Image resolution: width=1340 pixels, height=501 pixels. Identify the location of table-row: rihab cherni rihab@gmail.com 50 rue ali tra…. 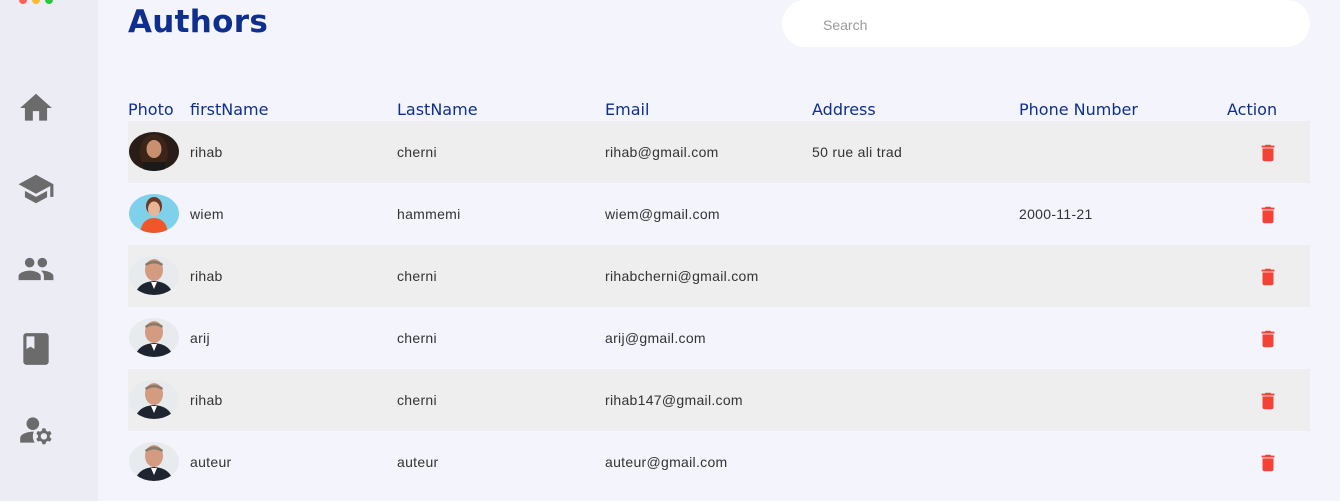
(719, 152).